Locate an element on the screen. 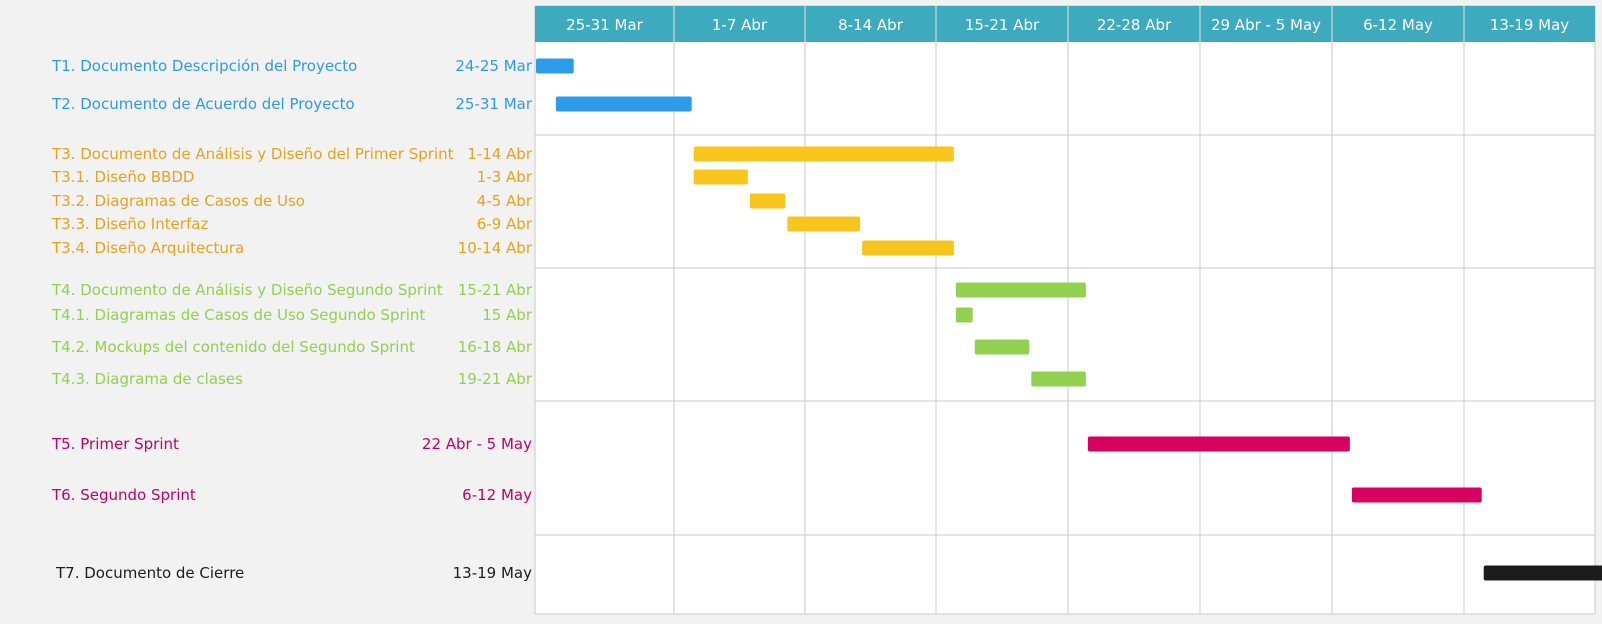  task-label: T3.1. Diseño BBDD is located at coordinates (122, 177).